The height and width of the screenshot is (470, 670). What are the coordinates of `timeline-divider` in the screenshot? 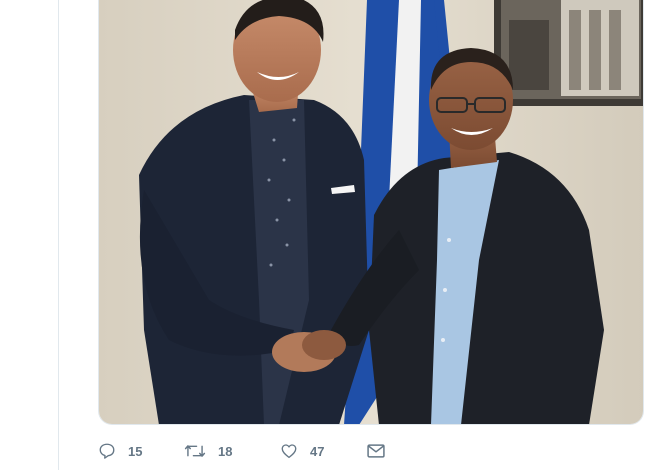 It's located at (58, 235).